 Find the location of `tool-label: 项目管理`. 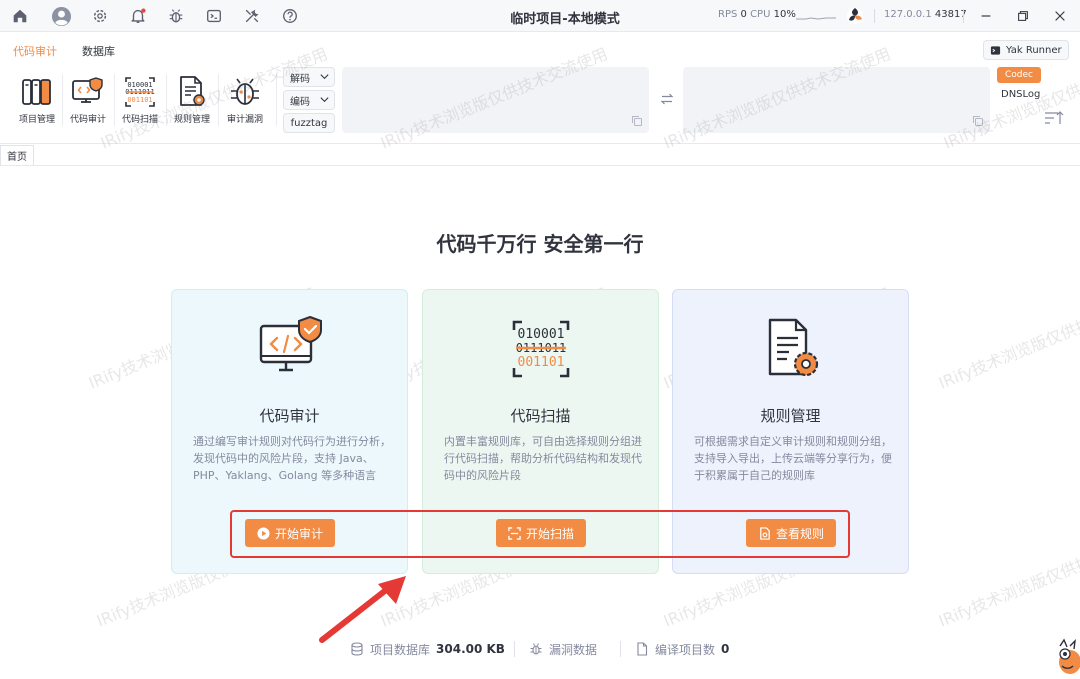

tool-label: 项目管理 is located at coordinates (36, 120).